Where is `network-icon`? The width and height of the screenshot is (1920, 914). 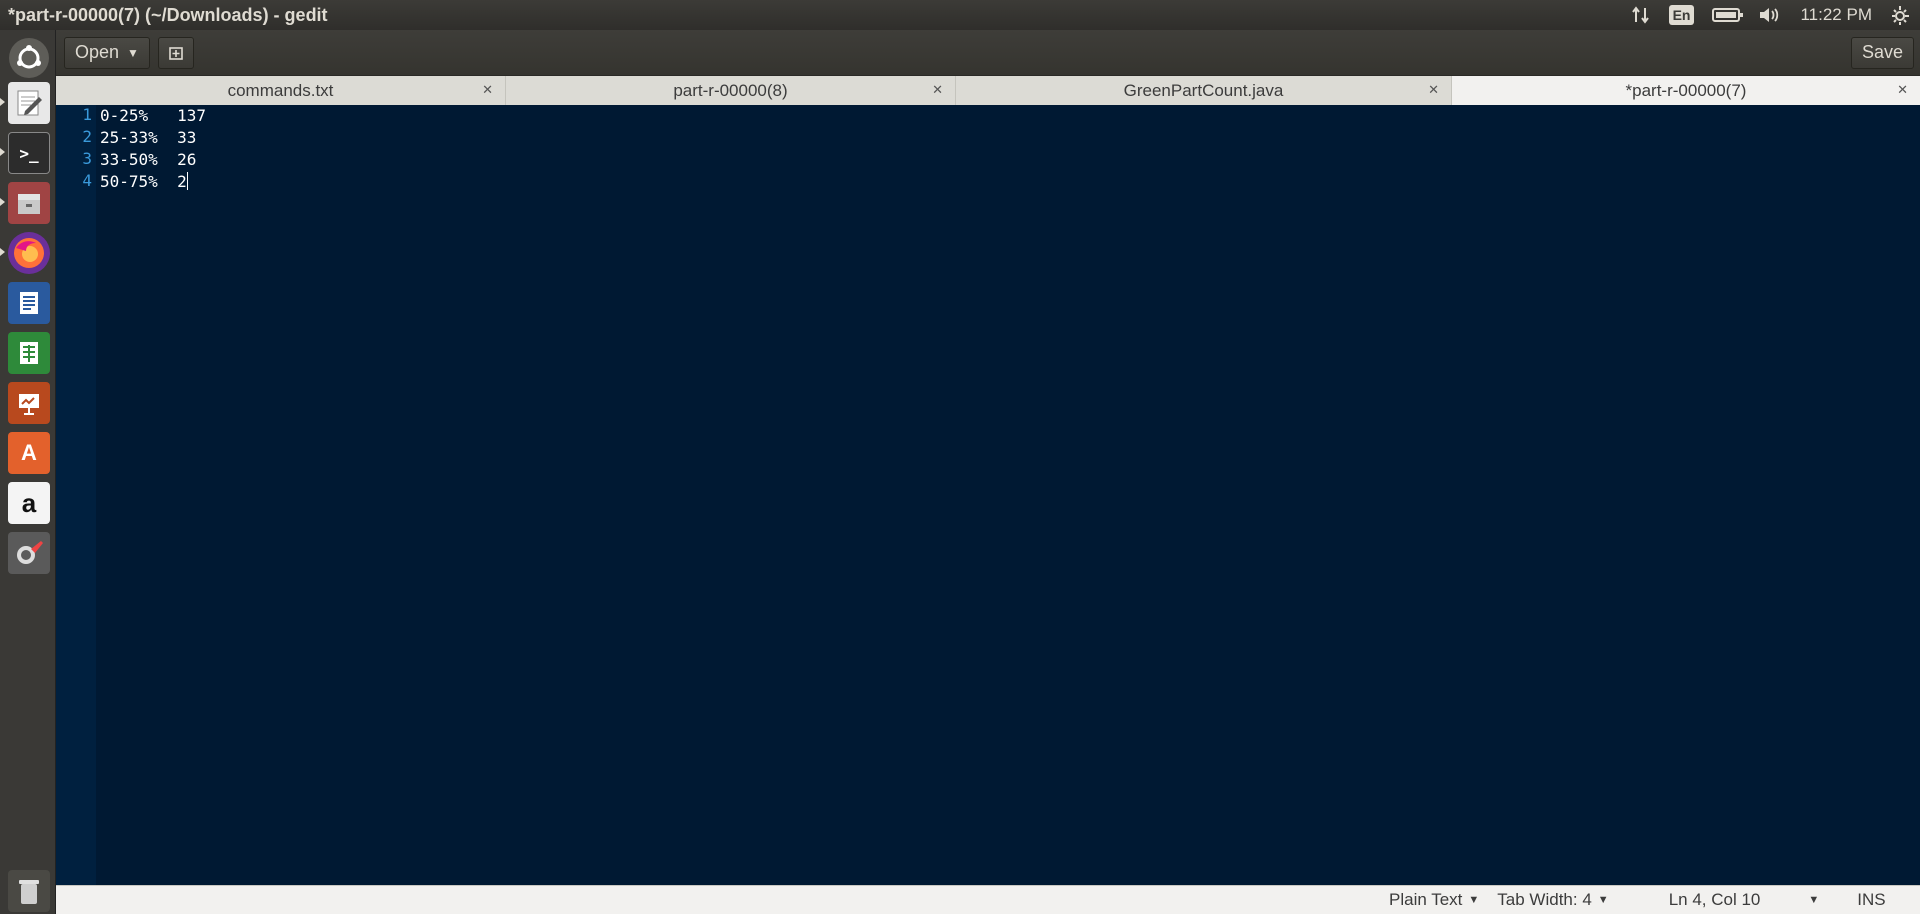
network-icon is located at coordinates (1641, 15).